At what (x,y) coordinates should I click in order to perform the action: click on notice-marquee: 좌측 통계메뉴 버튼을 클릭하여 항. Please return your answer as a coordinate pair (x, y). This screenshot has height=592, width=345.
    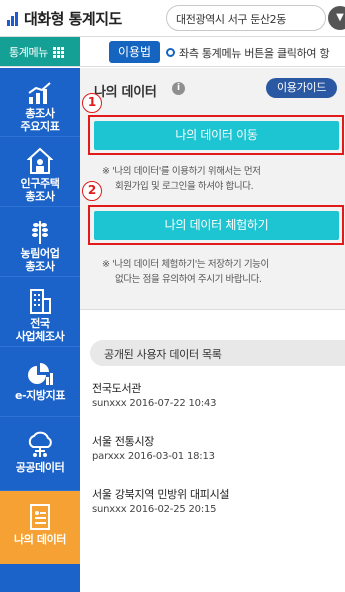
    Looking at the image, I should click on (254, 53).